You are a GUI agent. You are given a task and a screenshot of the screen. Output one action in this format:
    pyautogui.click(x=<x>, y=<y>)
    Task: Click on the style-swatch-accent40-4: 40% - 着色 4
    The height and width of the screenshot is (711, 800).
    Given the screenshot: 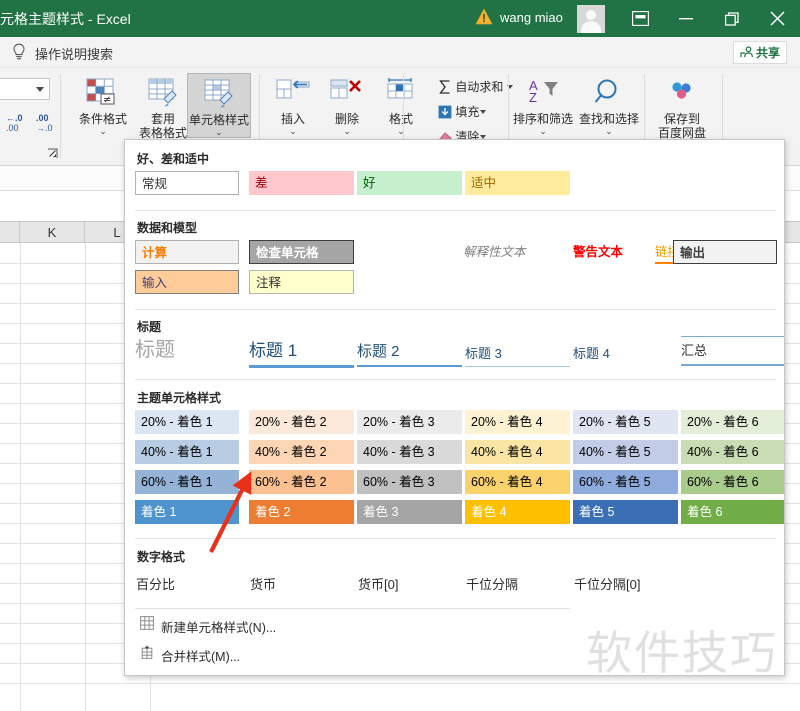 What is the action you would take?
    pyautogui.click(x=517, y=452)
    